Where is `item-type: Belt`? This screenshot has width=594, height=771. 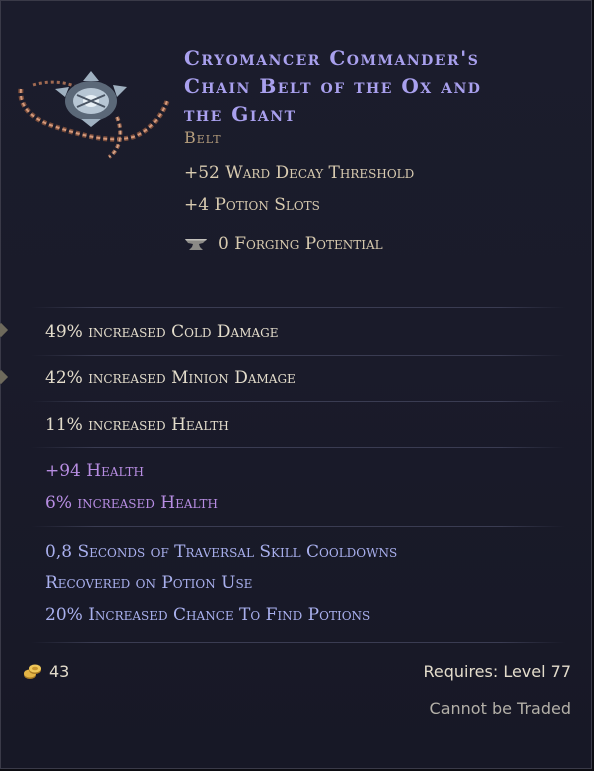 item-type: Belt is located at coordinates (203, 137).